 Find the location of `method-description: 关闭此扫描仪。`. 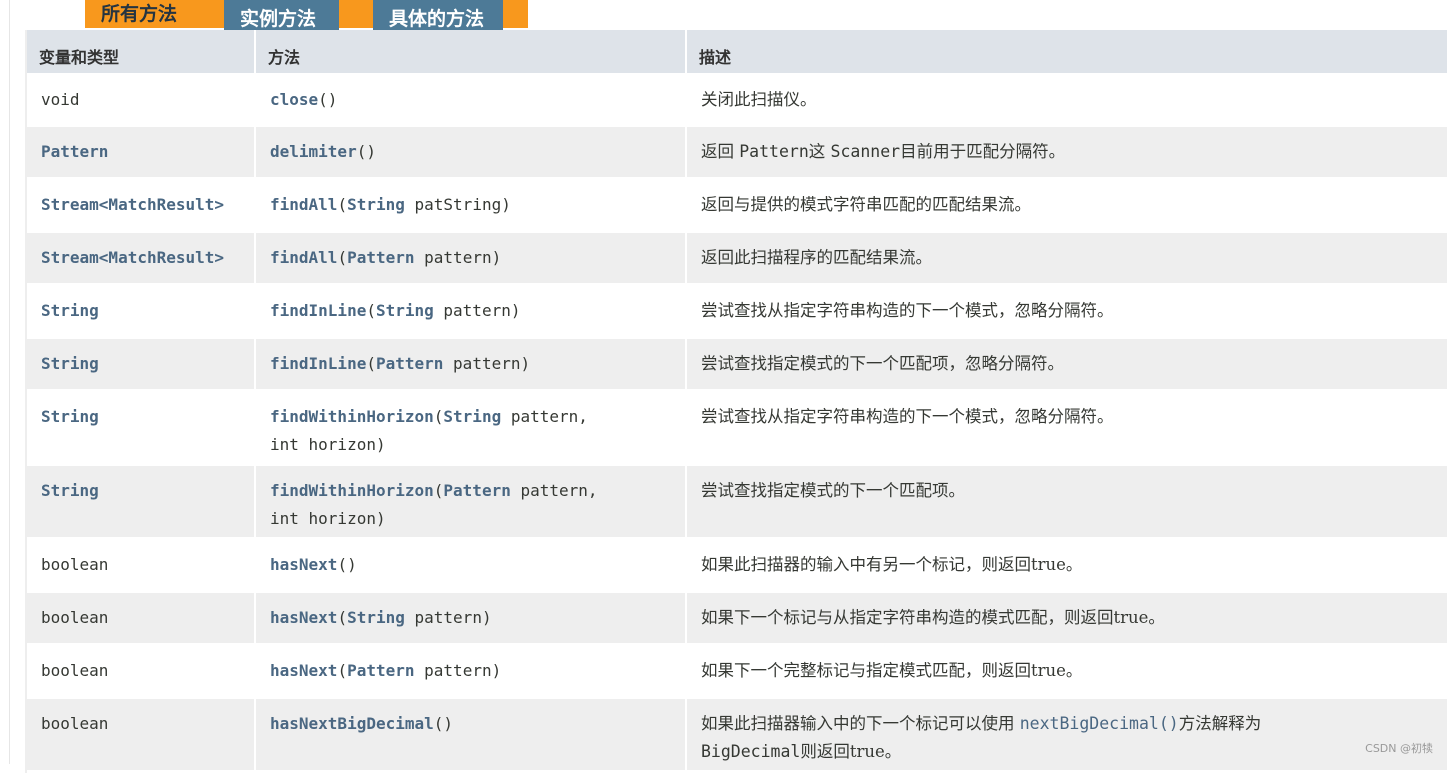

method-description: 关闭此扫描仪。 is located at coordinates (1067, 101).